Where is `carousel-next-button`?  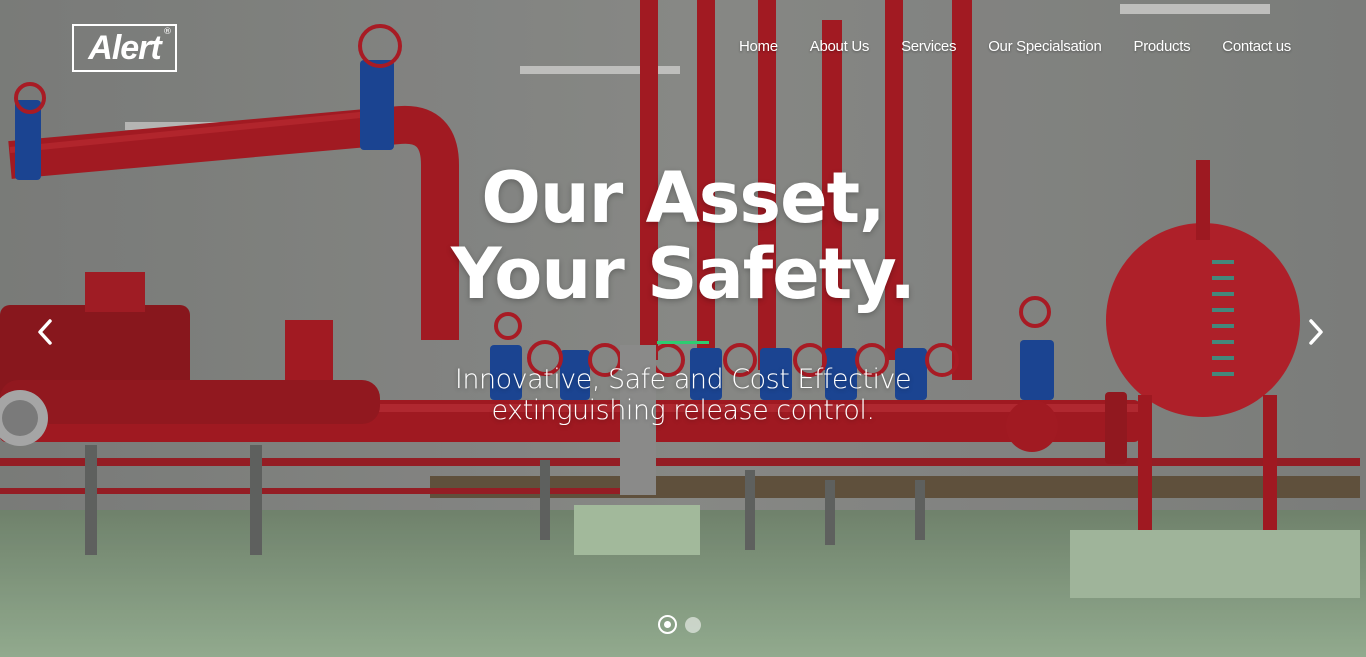
carousel-next-button is located at coordinates (1316, 332).